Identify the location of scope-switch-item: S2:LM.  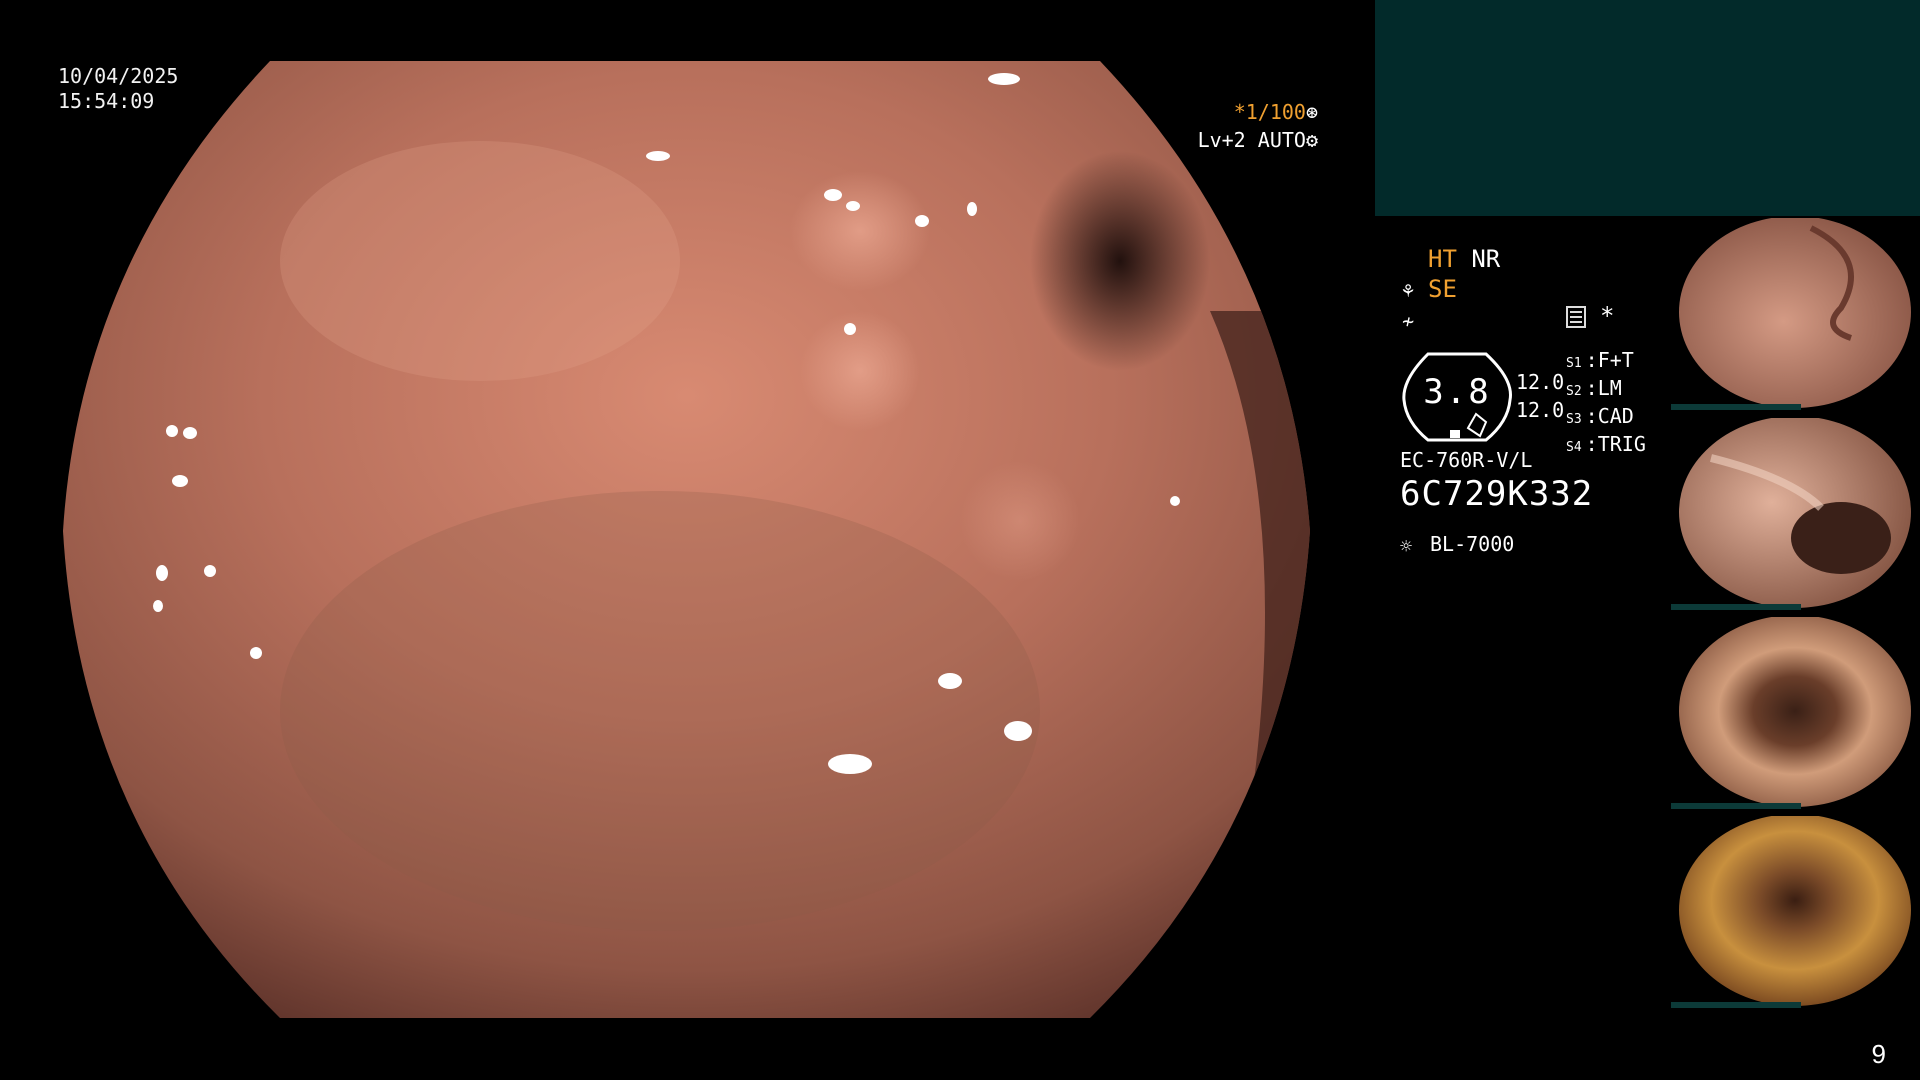
(1594, 388).